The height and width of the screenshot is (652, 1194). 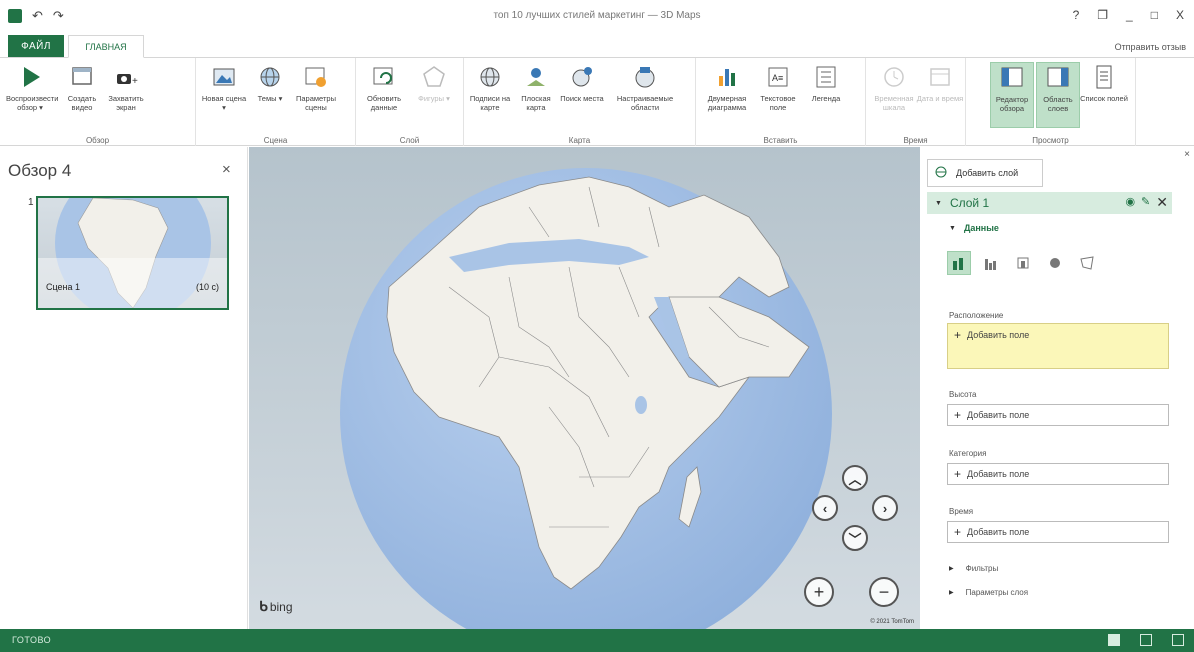 I want to click on minimize-icon: _, so click(x=1129, y=15).